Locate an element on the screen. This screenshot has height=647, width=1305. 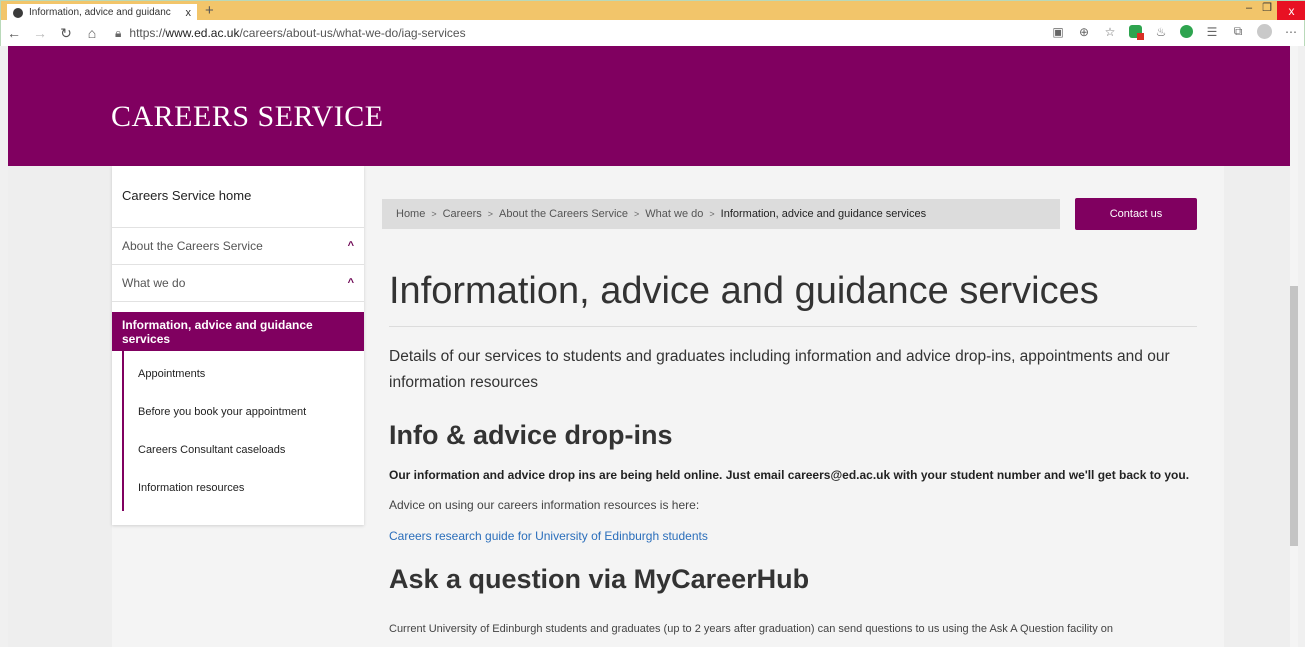
browser-toolbar: ▣ ⊕ ☆ ♨ ☰ ⧉ ⋯ is located at coordinates (1174, 32).